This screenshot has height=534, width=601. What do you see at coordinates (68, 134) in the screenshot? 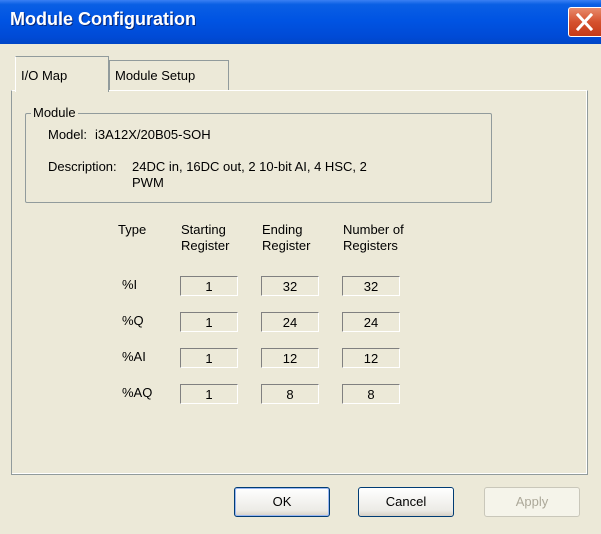
I see `model-label: Model:` at bounding box center [68, 134].